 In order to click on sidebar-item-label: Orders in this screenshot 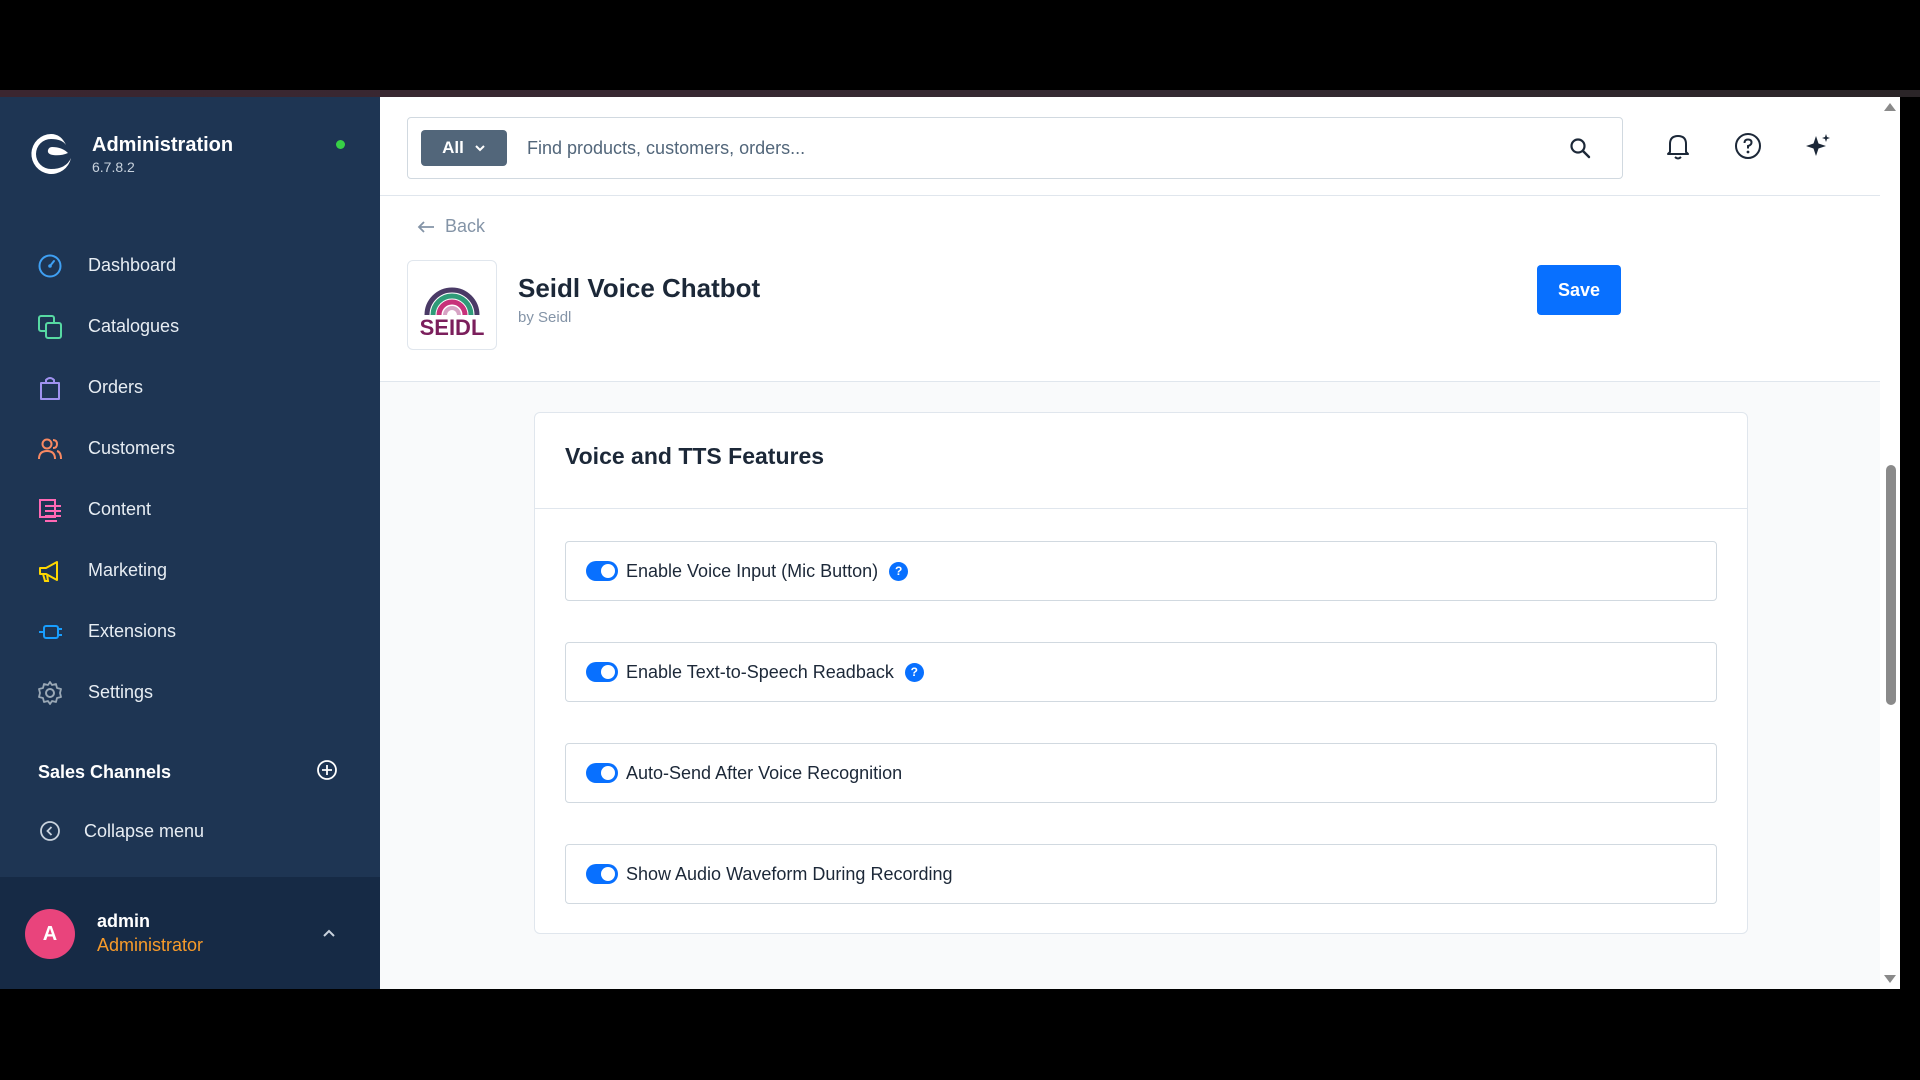, I will do `click(116, 387)`.